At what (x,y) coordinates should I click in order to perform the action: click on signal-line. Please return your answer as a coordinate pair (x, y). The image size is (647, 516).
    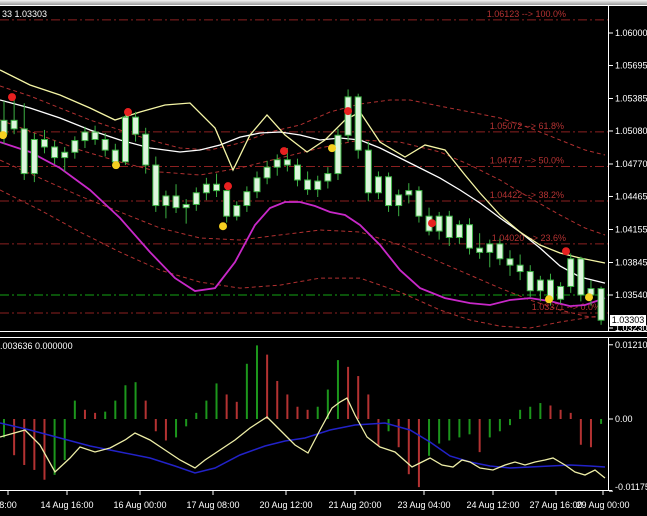
    Looking at the image, I should click on (303, 448).